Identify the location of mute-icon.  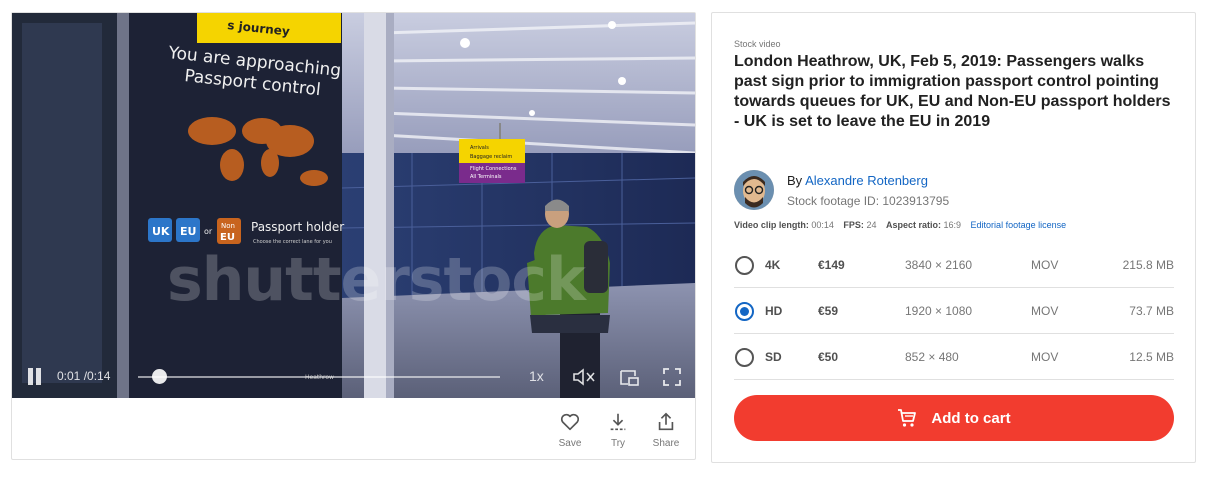
(584, 377).